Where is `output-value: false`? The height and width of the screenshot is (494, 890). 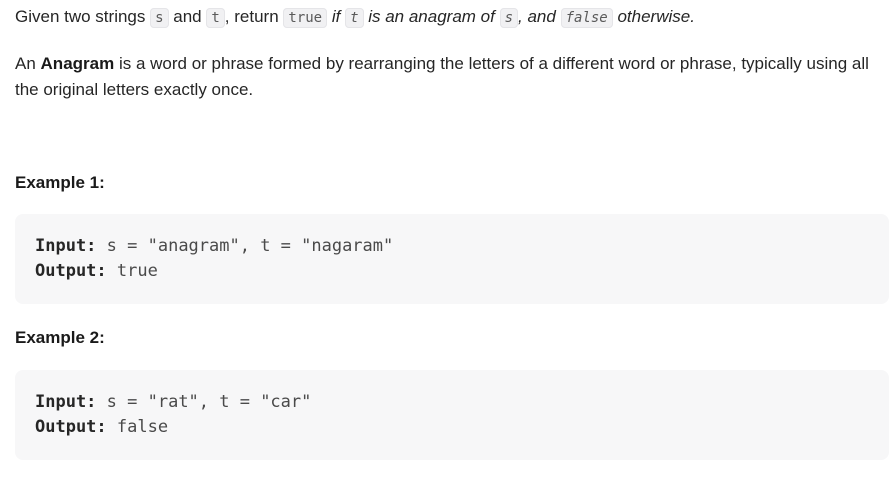 output-value: false is located at coordinates (142, 427).